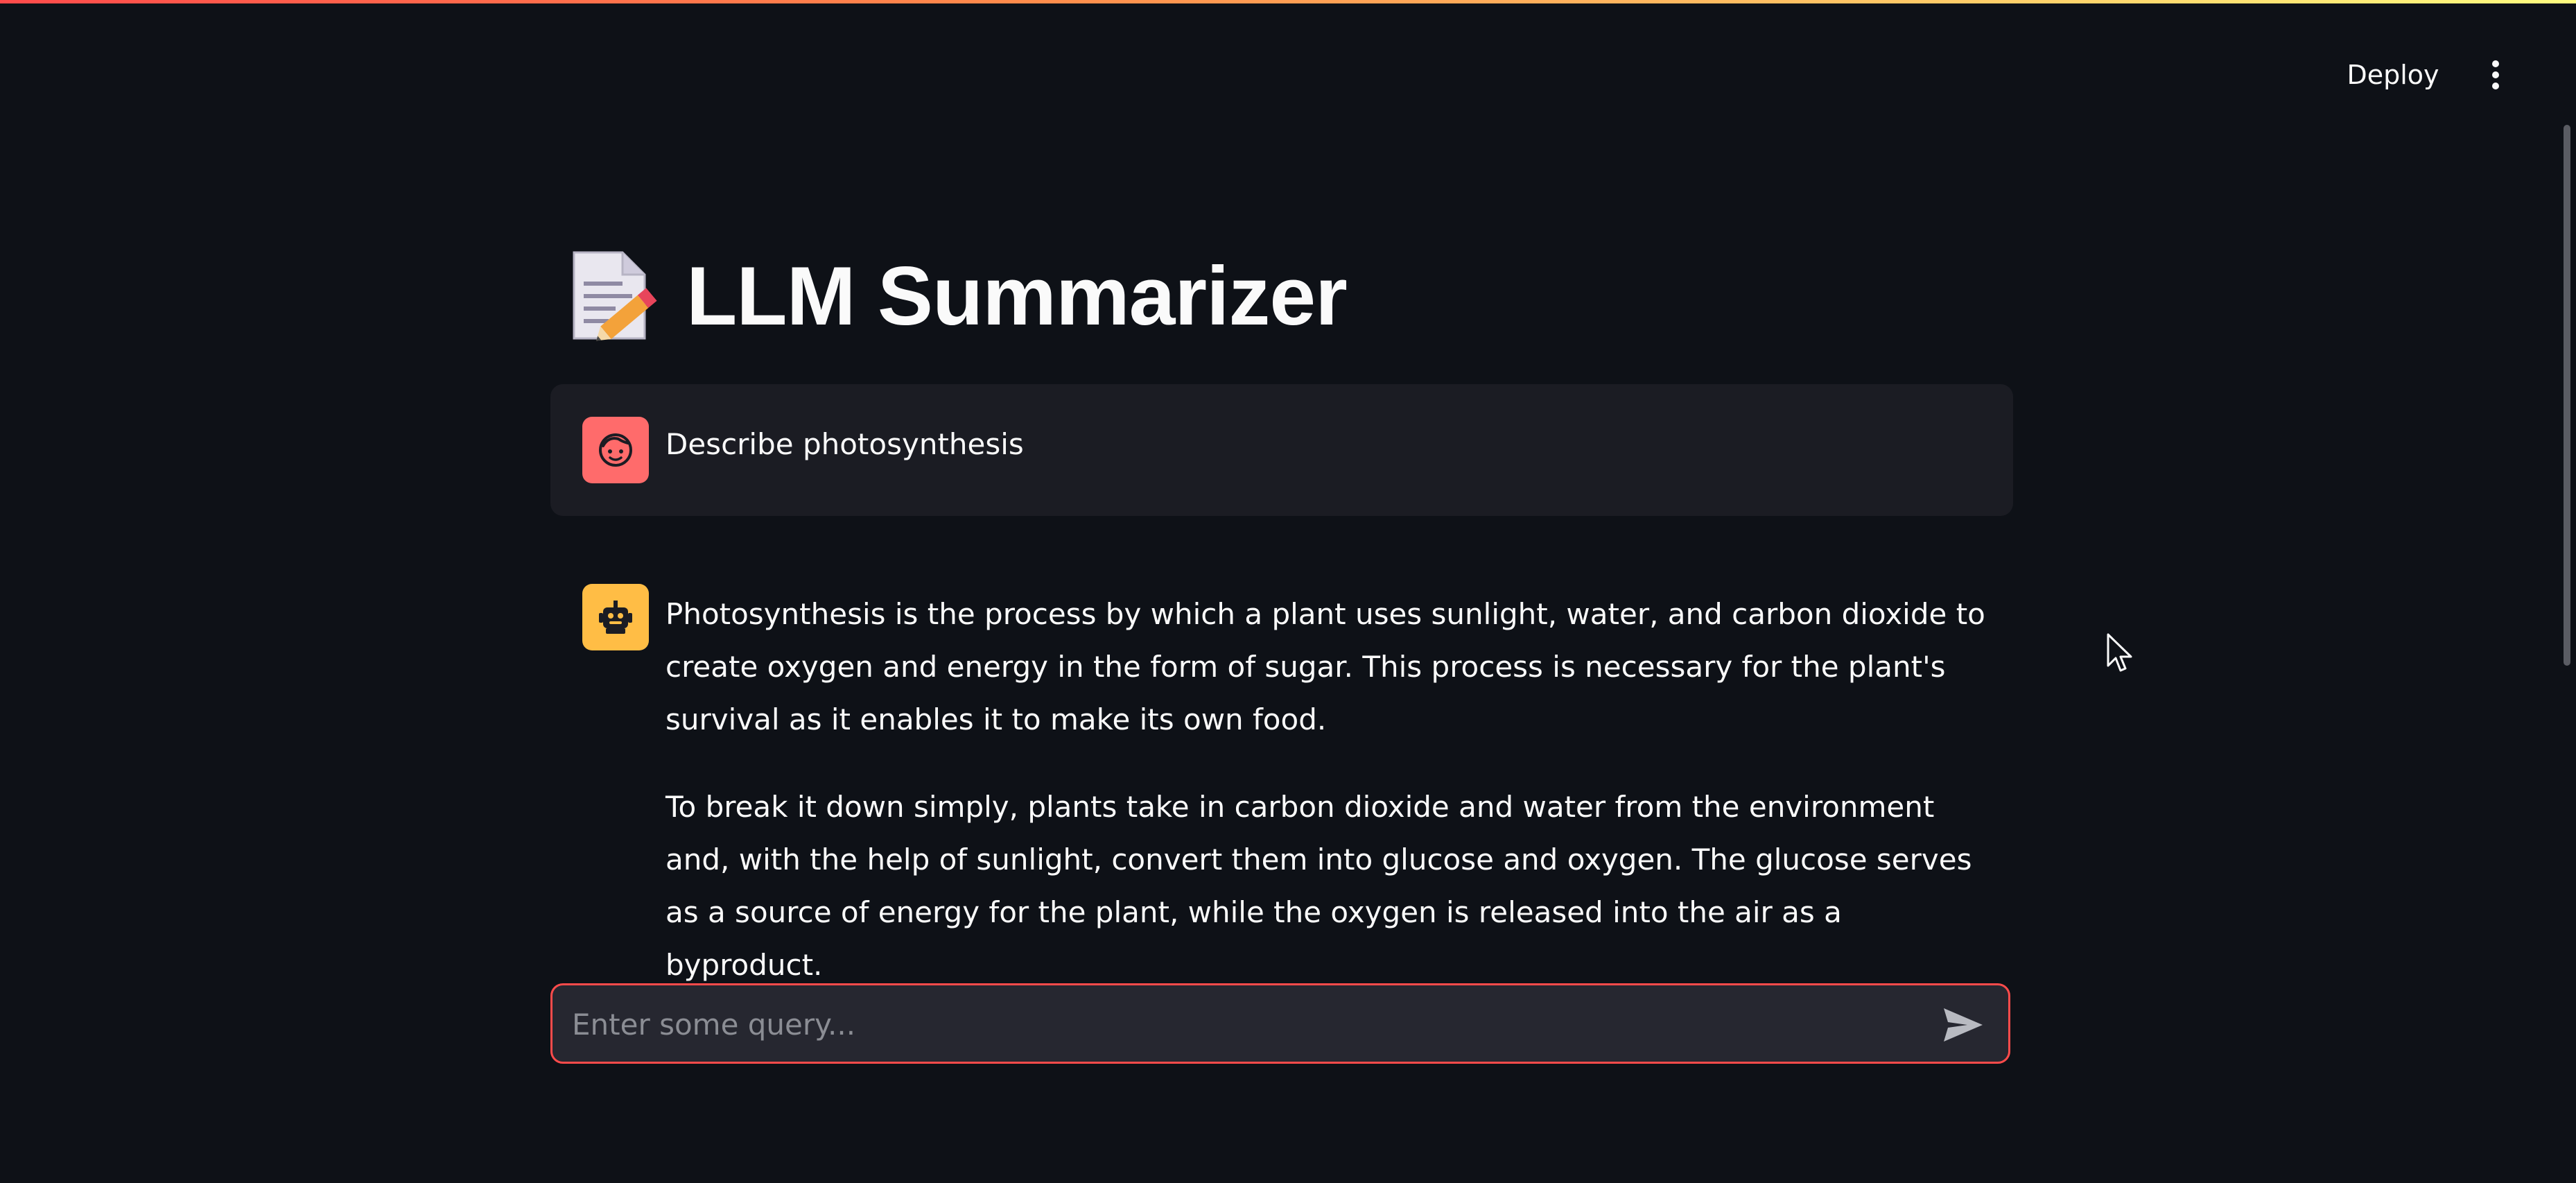  Describe the element at coordinates (844, 444) in the screenshot. I see `user-message-text: Describe photosynthesis` at that location.